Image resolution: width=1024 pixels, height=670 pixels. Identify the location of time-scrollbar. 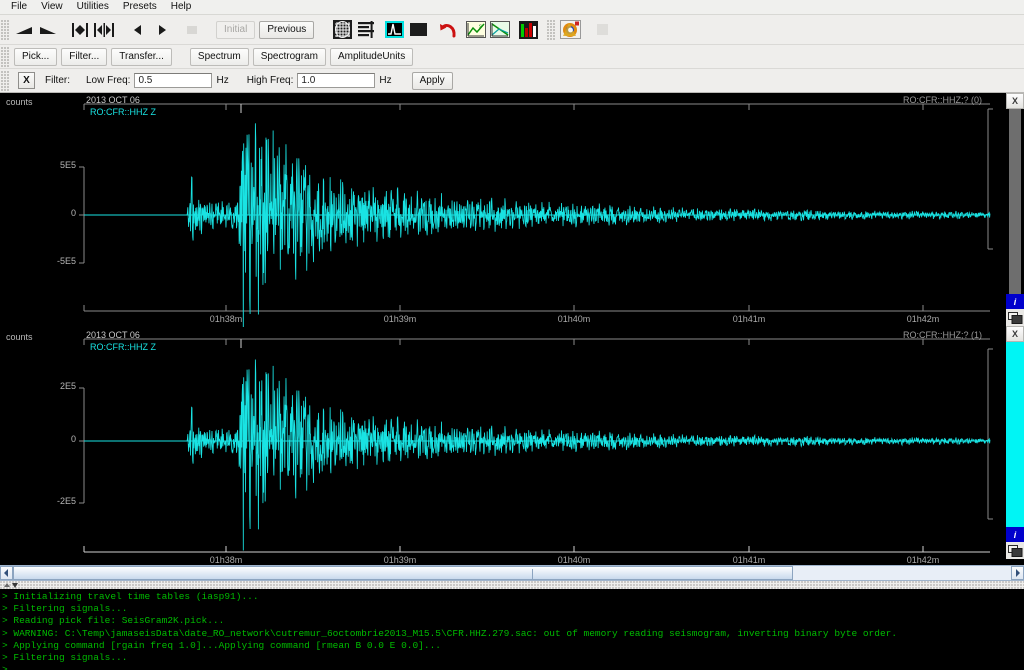
(512, 573).